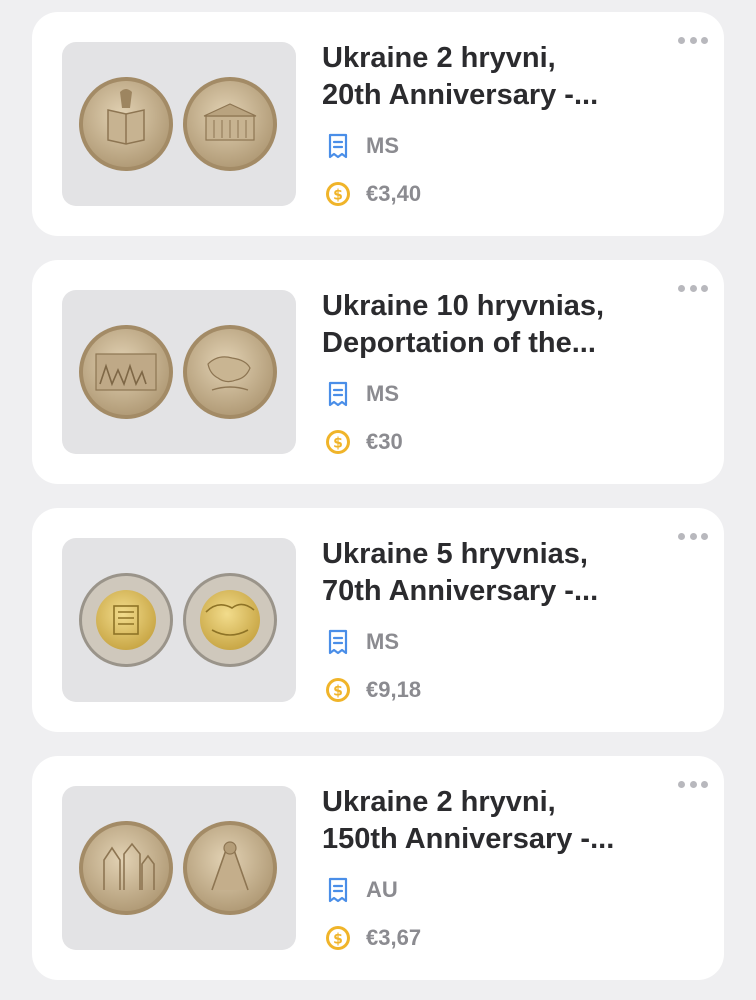 The image size is (756, 1000). Describe the element at coordinates (463, 306) in the screenshot. I see `coin-title-line: Ukraine 10 hryvnias,` at that location.